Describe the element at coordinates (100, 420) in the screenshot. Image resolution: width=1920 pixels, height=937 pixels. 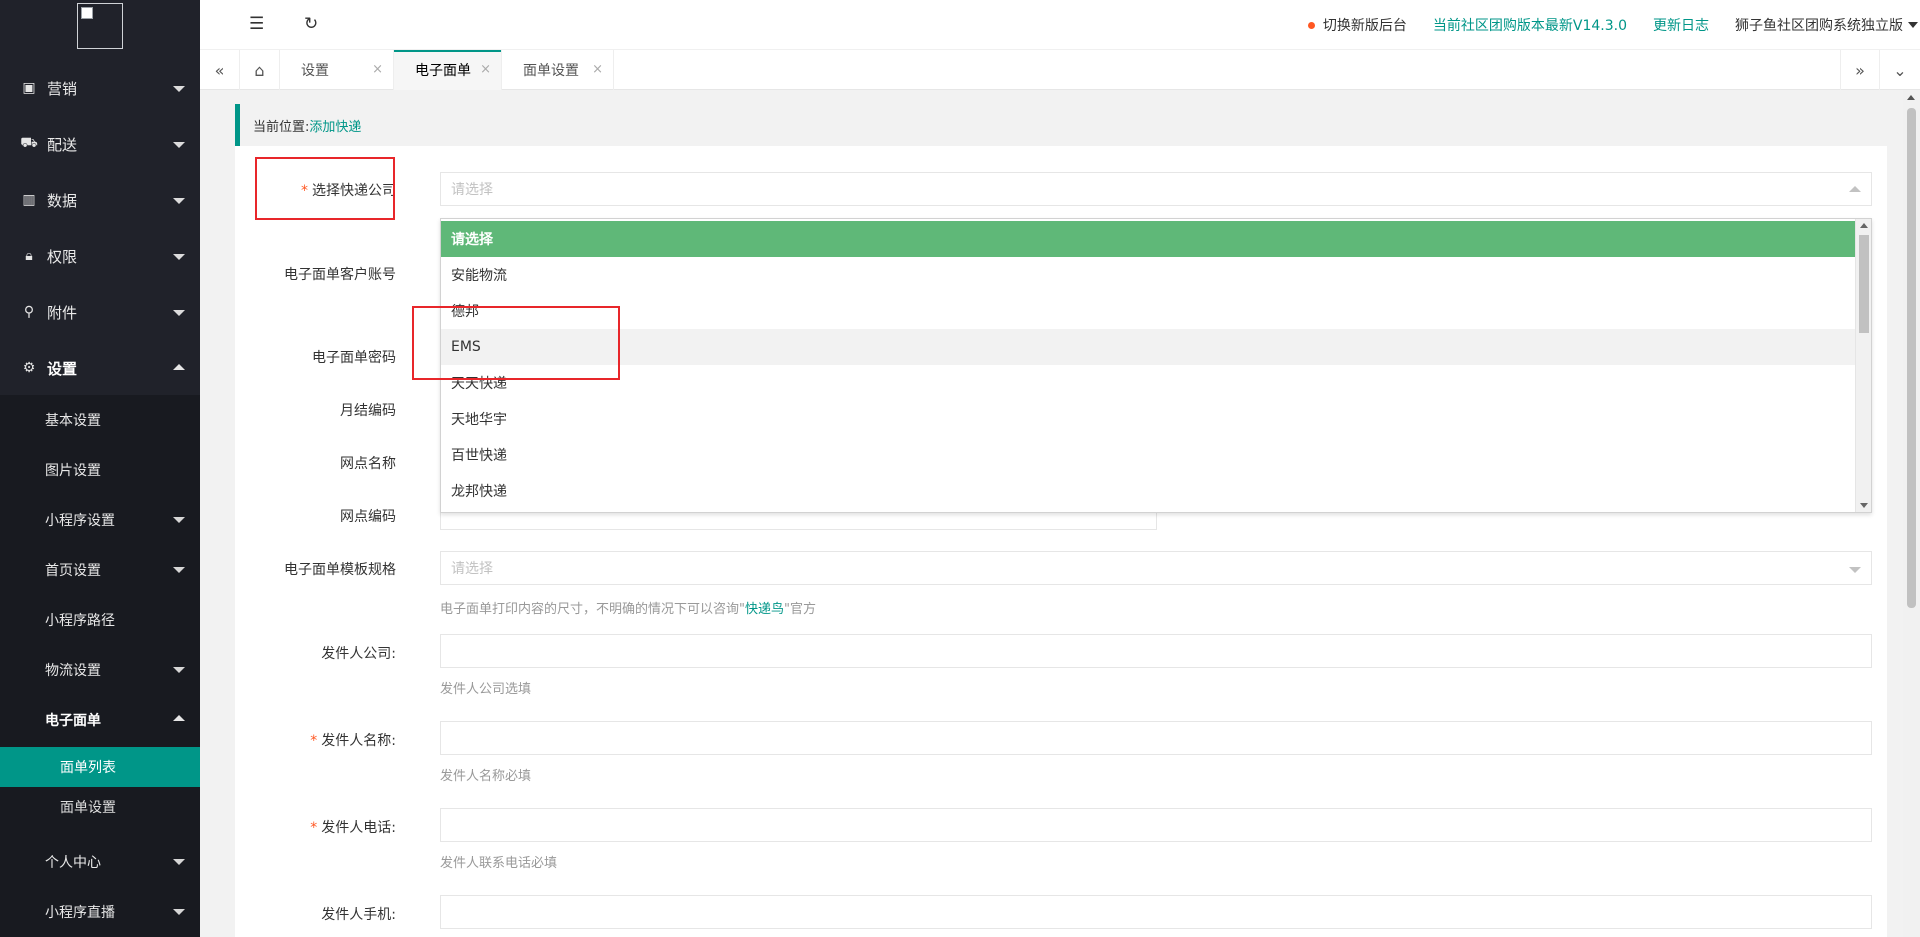
I see `submenu-basic-settings: 基本设置` at that location.